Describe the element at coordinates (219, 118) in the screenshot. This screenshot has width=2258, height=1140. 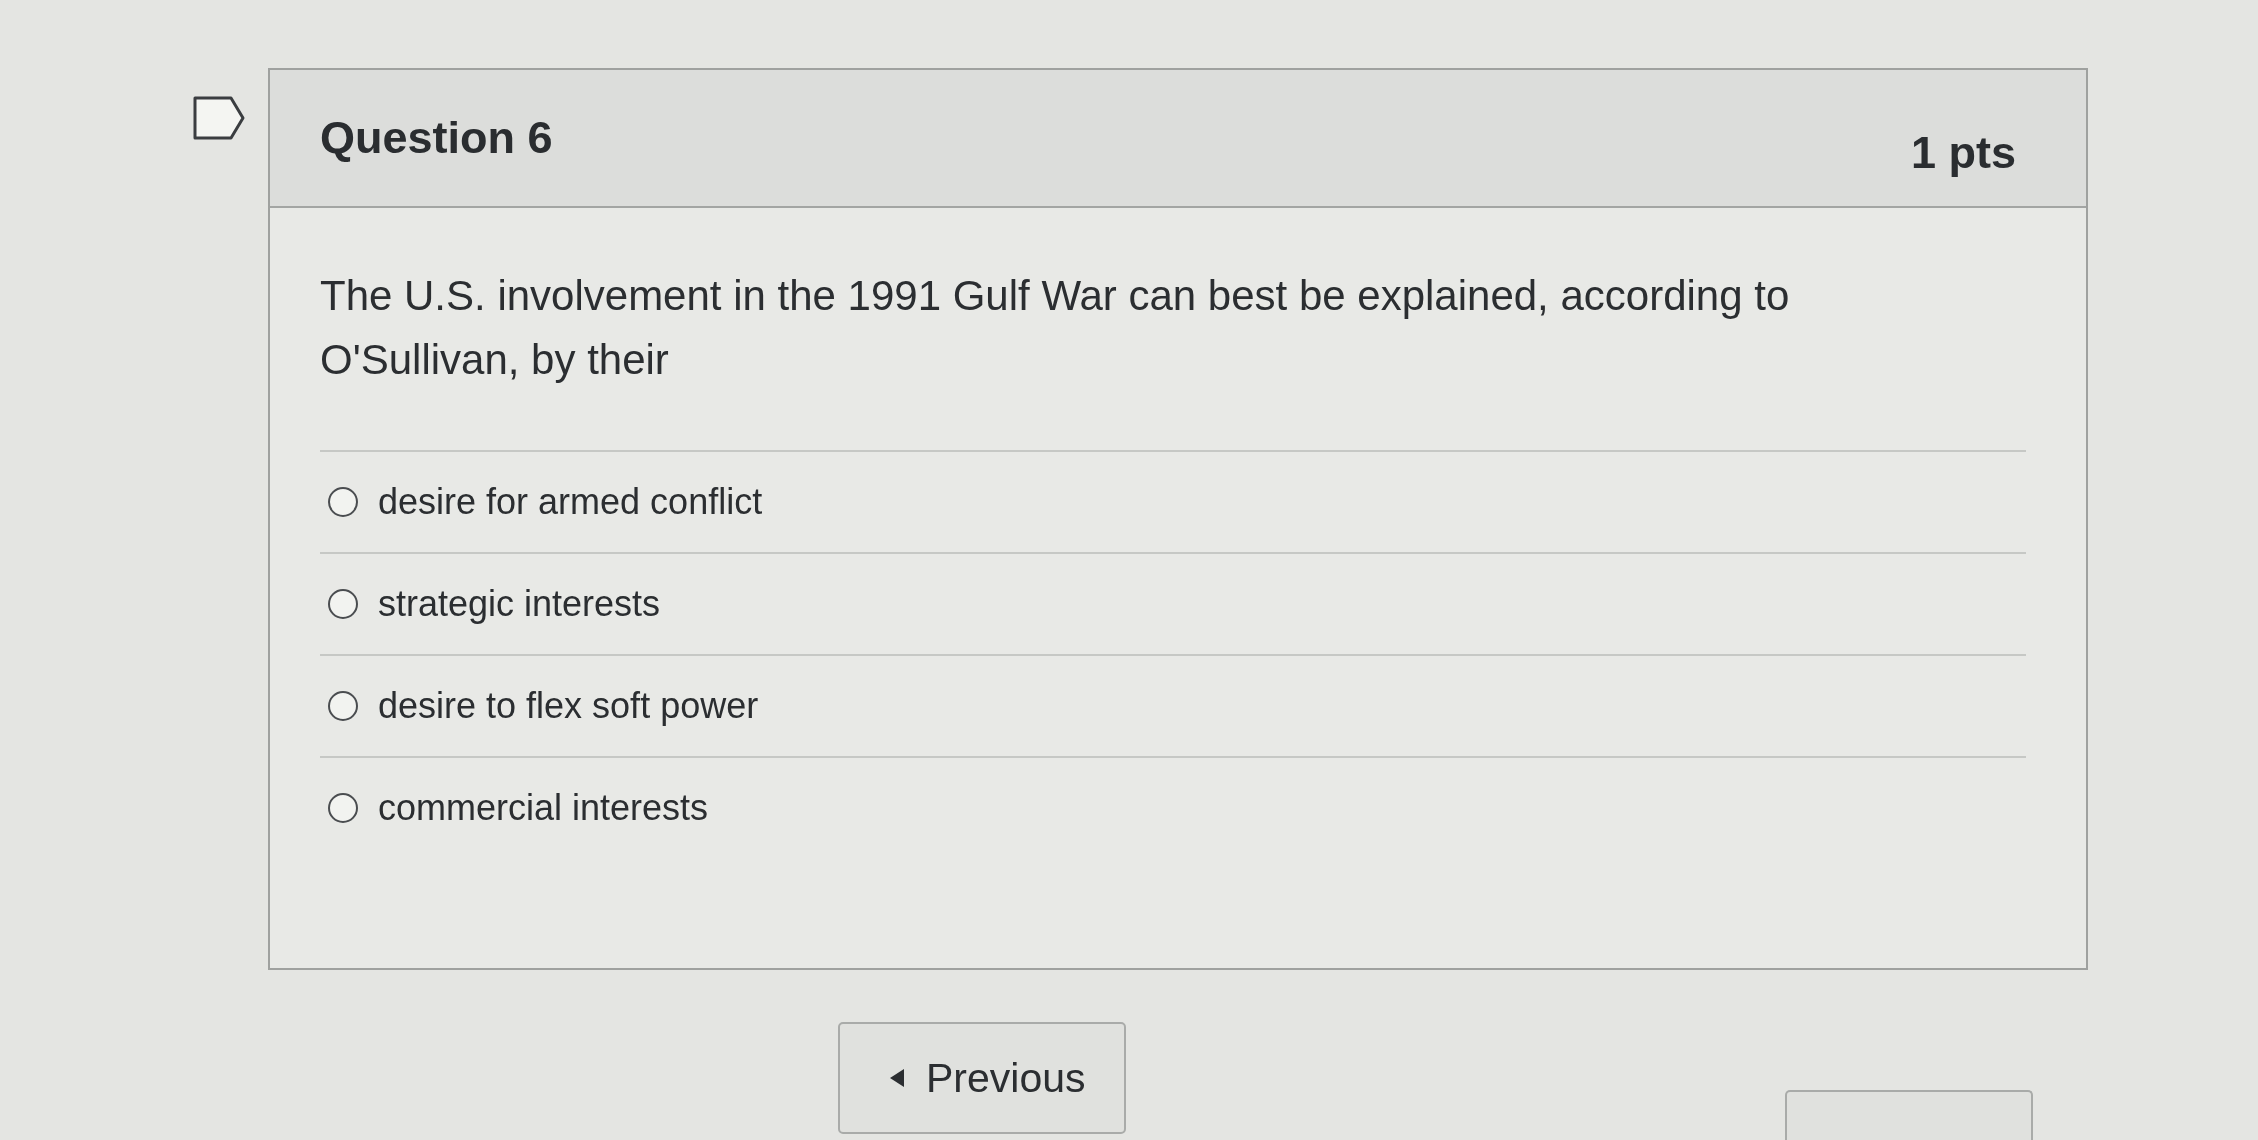
I see `flag-icon` at that location.